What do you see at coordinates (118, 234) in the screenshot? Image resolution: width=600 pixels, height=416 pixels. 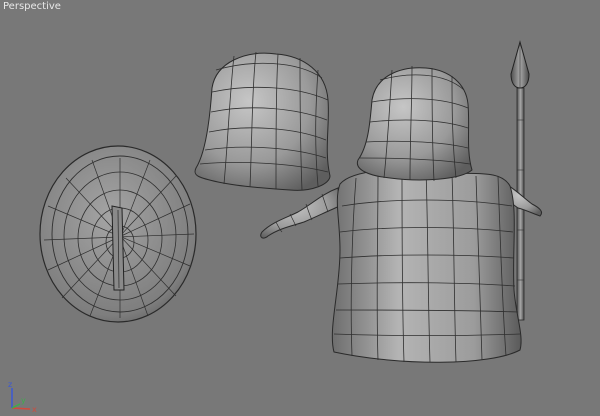 I see `shield-mesh` at bounding box center [118, 234].